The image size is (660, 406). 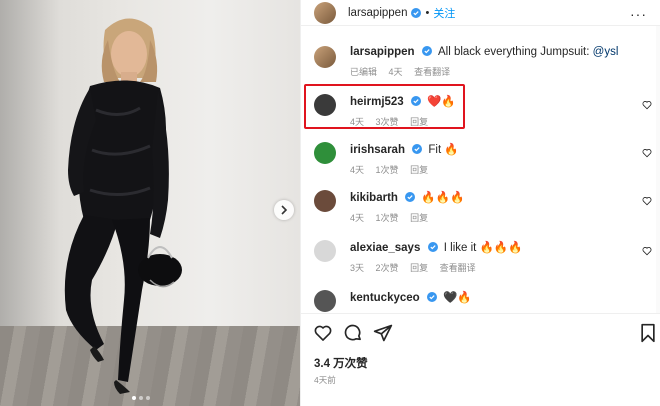 I want to click on comment-like-count: 2次赞, so click(x=387, y=268).